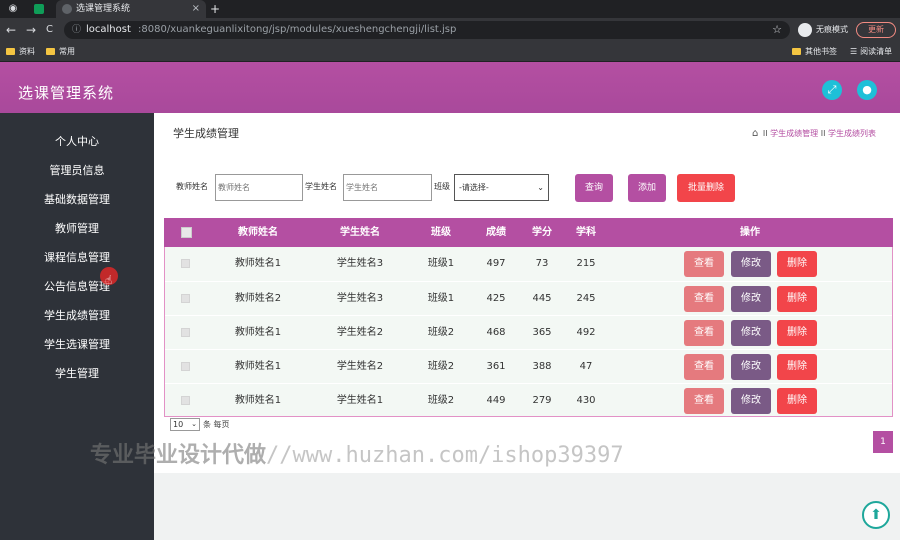  What do you see at coordinates (542, 263) in the screenshot?
I see `cell-credit: 73` at bounding box center [542, 263].